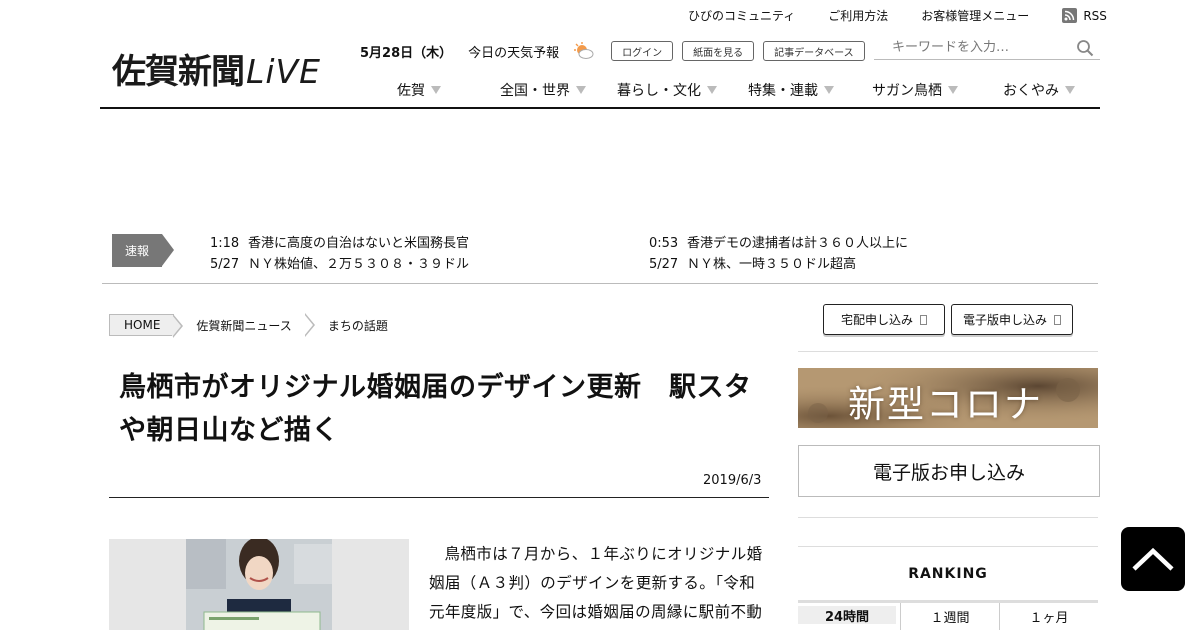  Describe the element at coordinates (283, 71) in the screenshot. I see `logo-live: LiVE` at that location.